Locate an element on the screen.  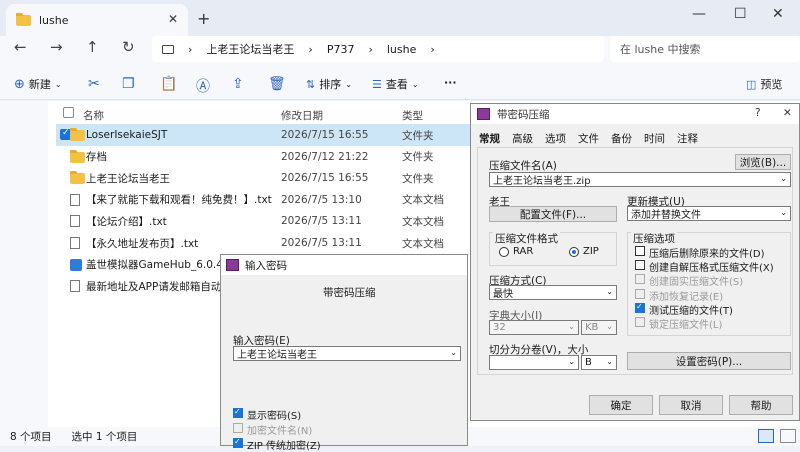
compress-dialog-title: 带密码压缩 is located at coordinates (523, 114).